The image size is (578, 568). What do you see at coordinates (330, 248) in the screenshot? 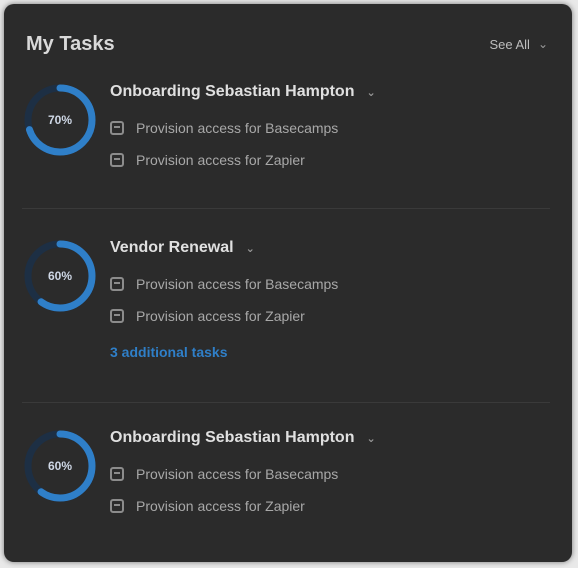
I see `task-group-title: Vendor Renewal ⌄` at bounding box center [330, 248].